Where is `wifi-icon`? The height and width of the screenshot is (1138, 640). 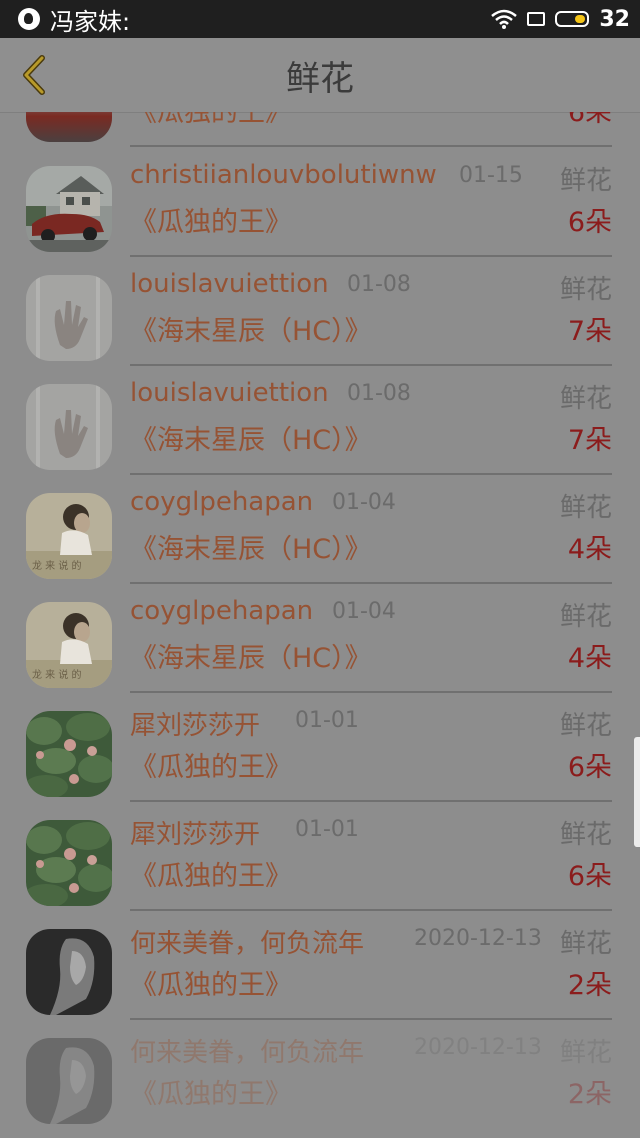
wifi-icon is located at coordinates (504, 19).